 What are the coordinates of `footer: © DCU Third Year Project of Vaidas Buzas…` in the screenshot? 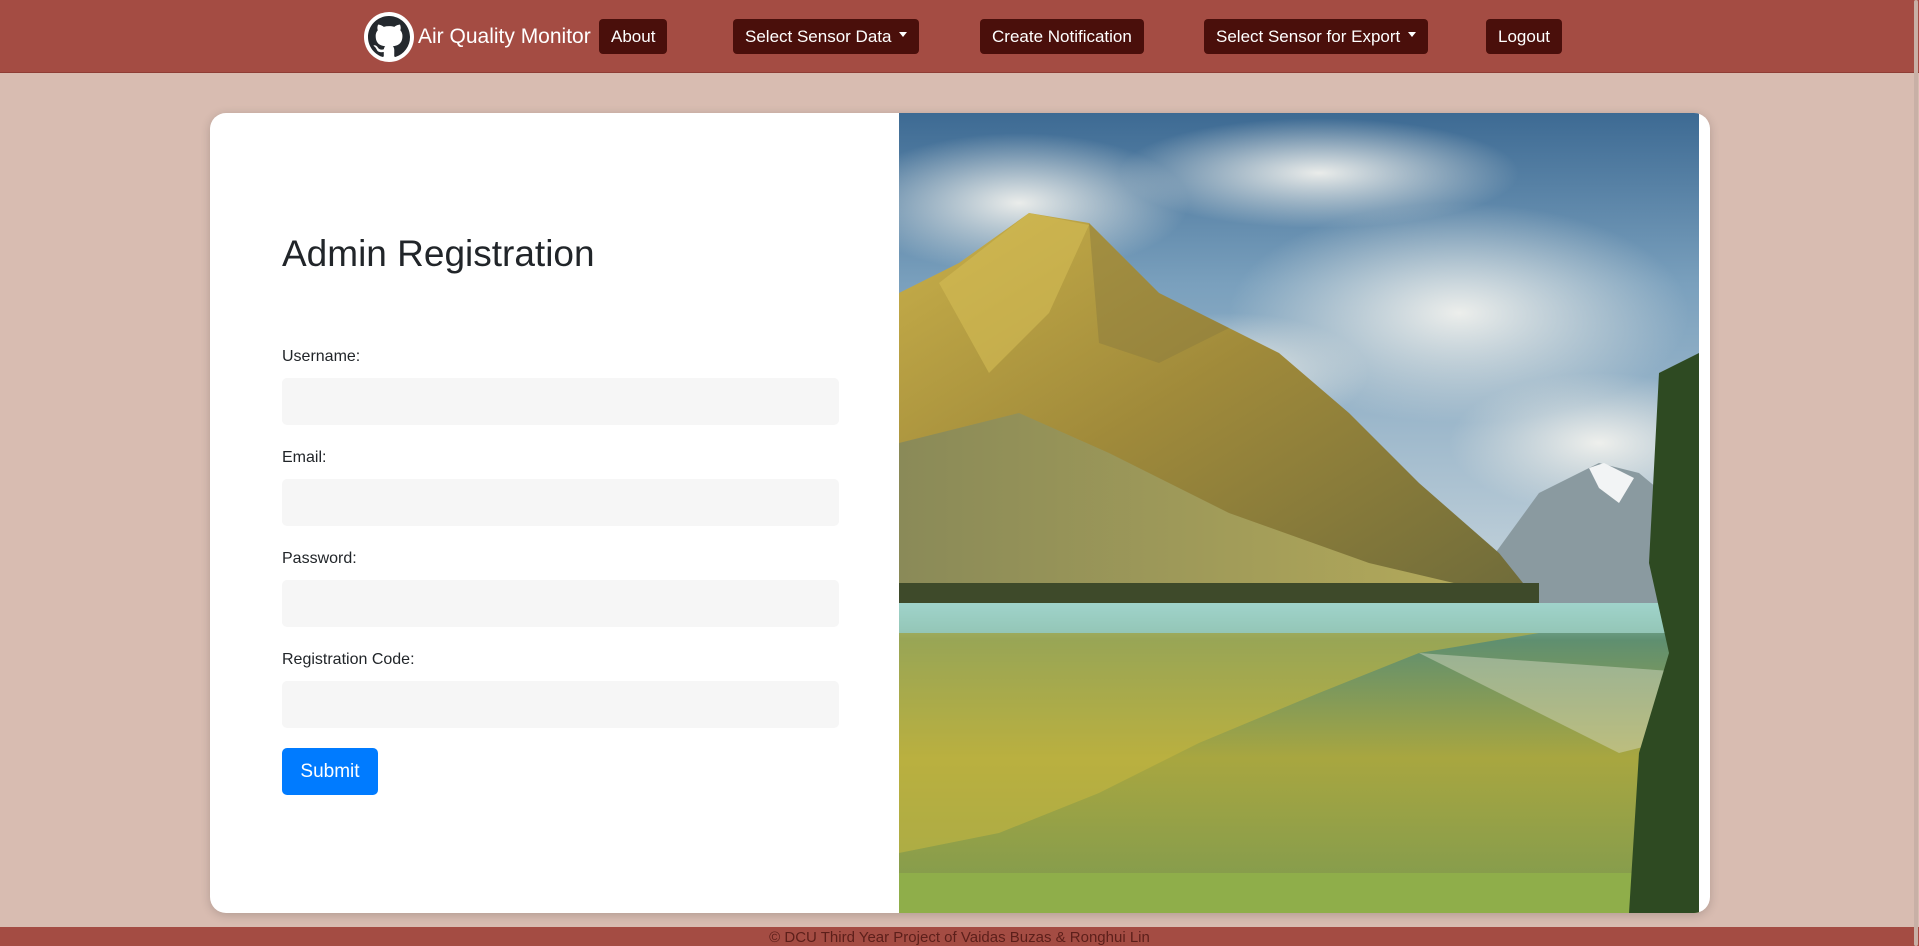 It's located at (959, 936).